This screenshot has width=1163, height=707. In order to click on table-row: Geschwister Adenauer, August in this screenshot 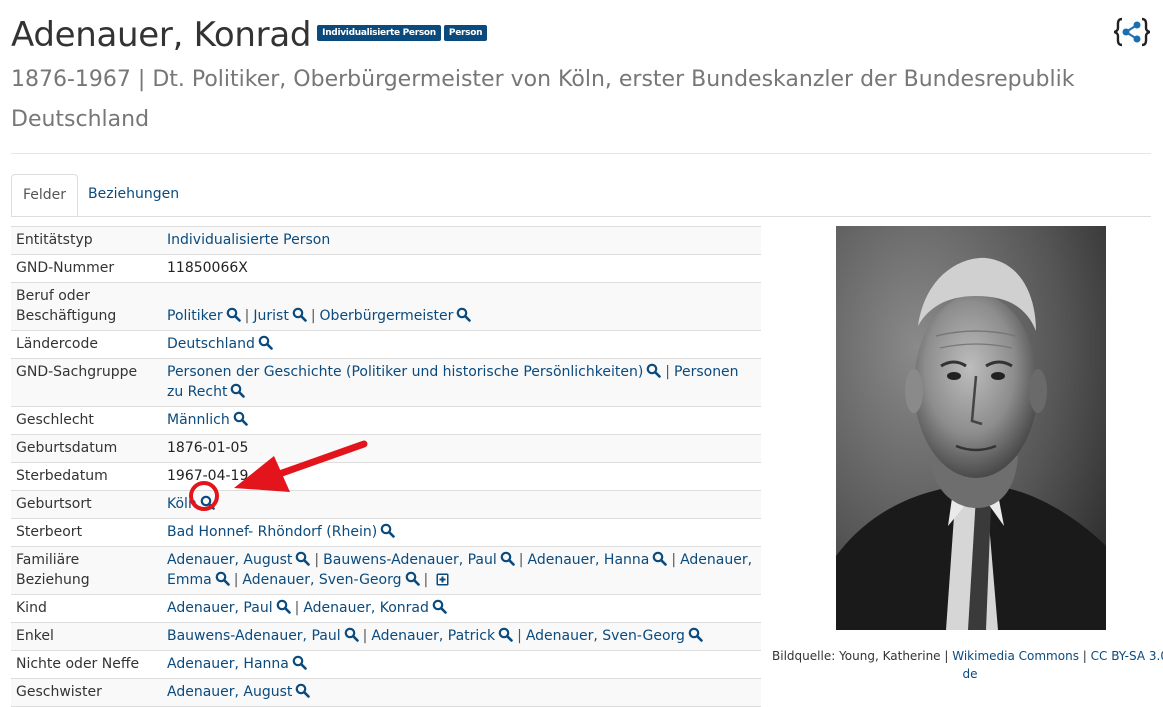, I will do `click(386, 693)`.